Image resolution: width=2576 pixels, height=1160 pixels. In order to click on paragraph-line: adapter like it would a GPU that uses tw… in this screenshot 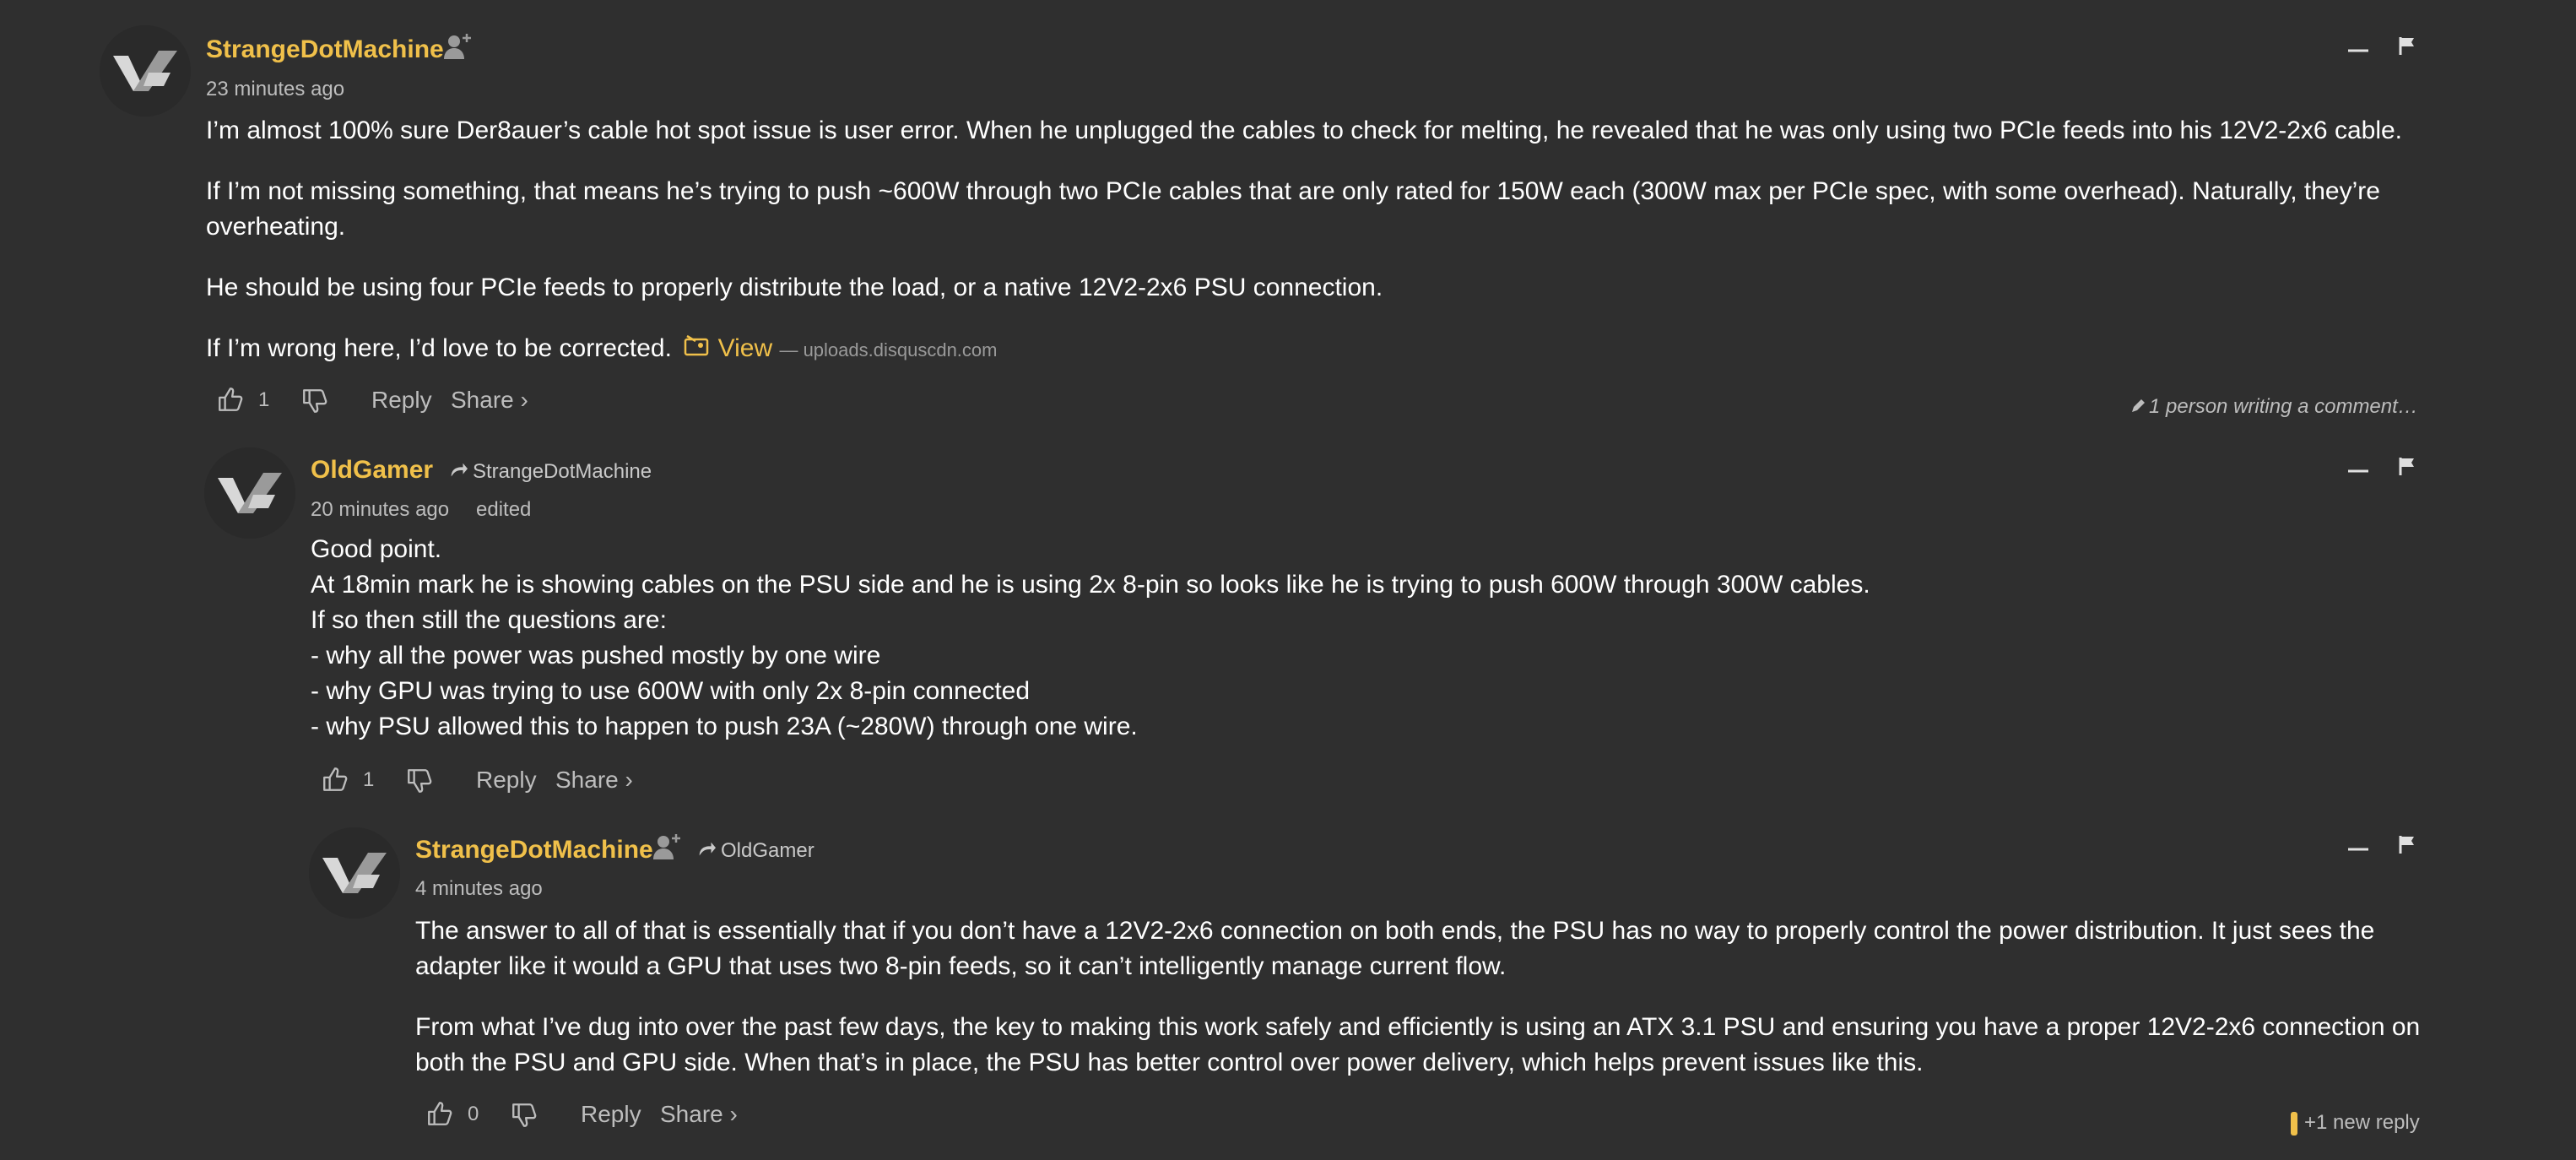, I will do `click(961, 966)`.